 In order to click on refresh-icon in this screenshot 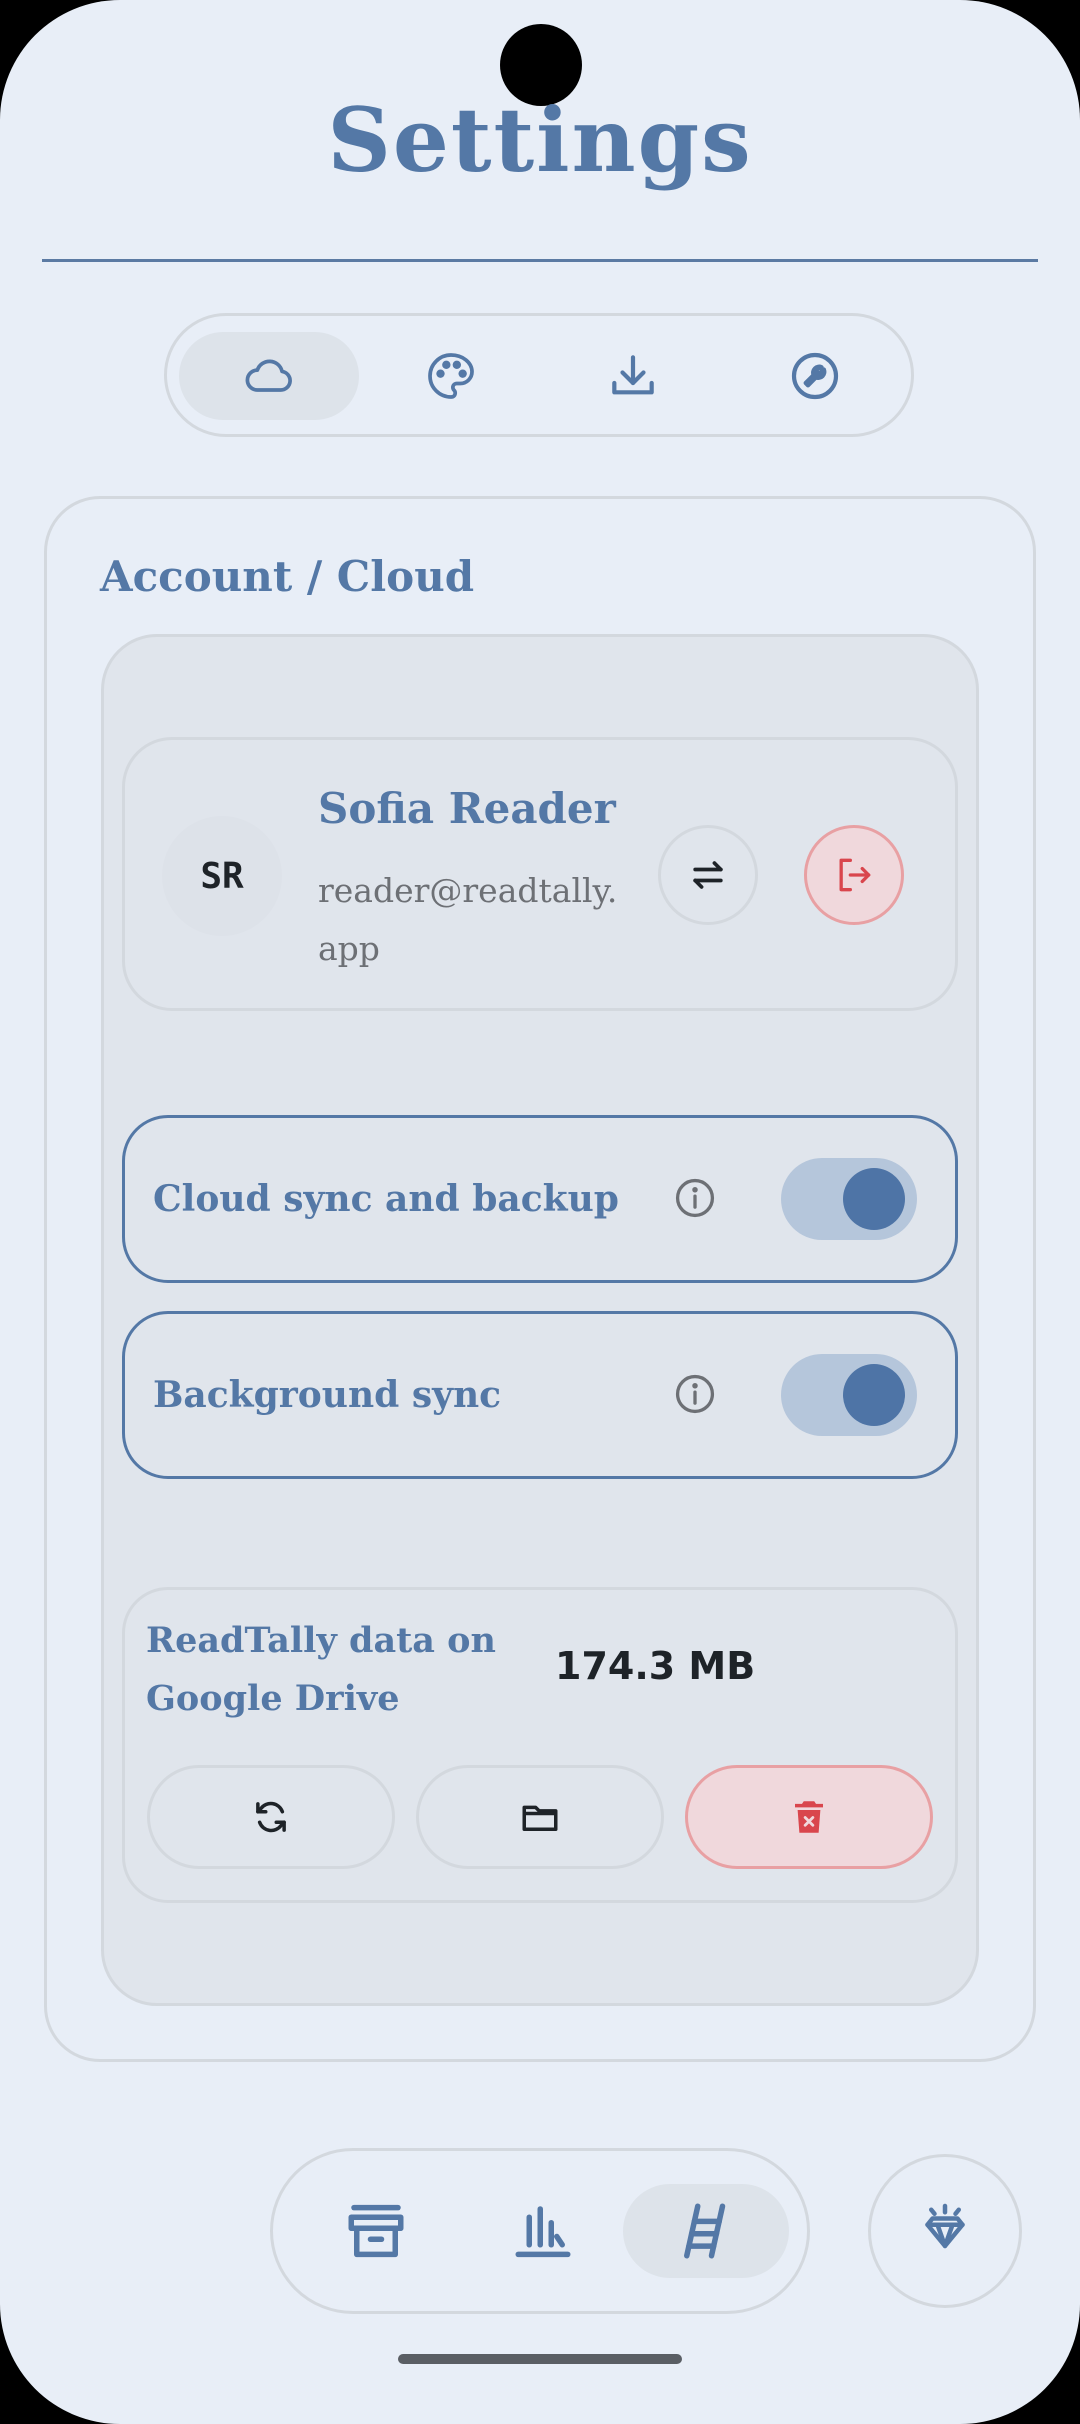, I will do `click(271, 1817)`.